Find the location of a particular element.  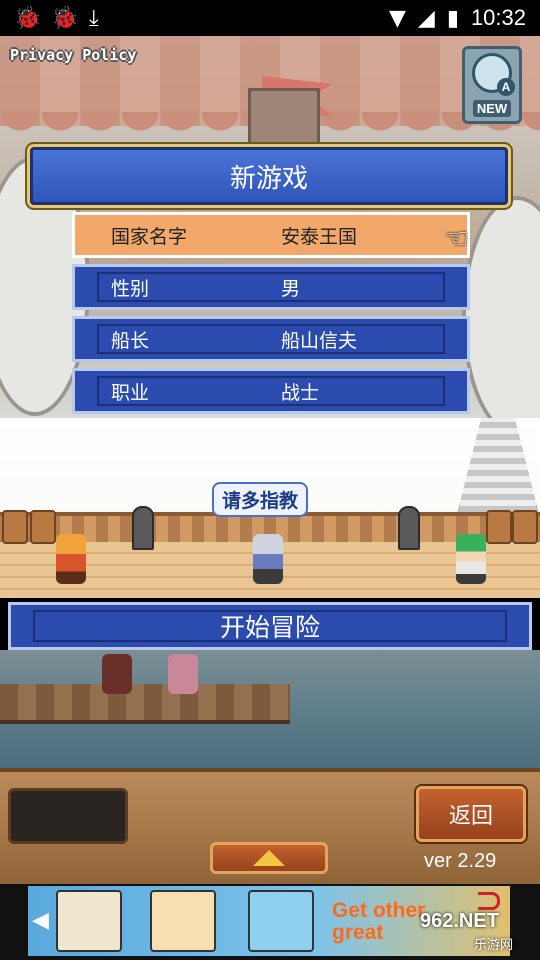

harbor-scene is located at coordinates (270, 709).